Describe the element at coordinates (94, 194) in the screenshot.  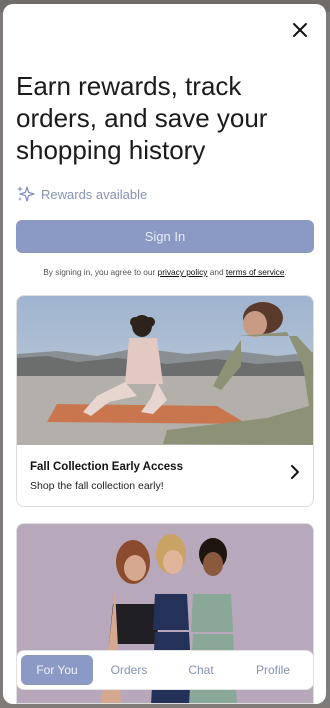
I see `rewards-label: Rewards available` at that location.